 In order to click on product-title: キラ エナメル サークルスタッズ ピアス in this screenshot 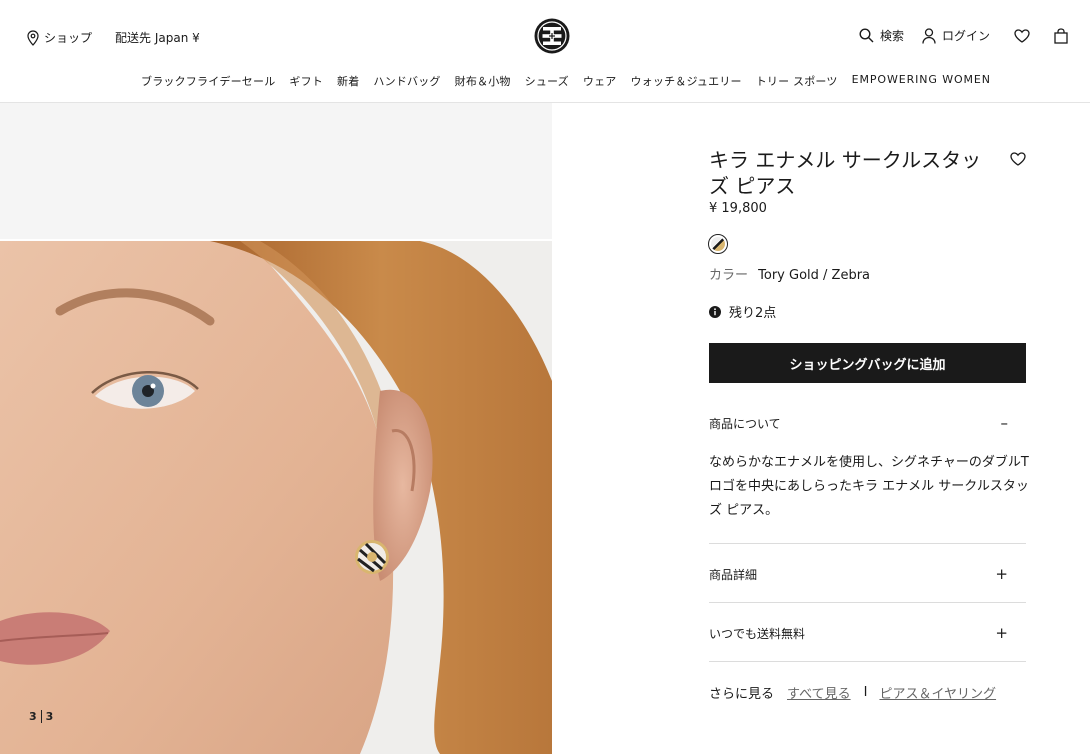, I will do `click(845, 173)`.